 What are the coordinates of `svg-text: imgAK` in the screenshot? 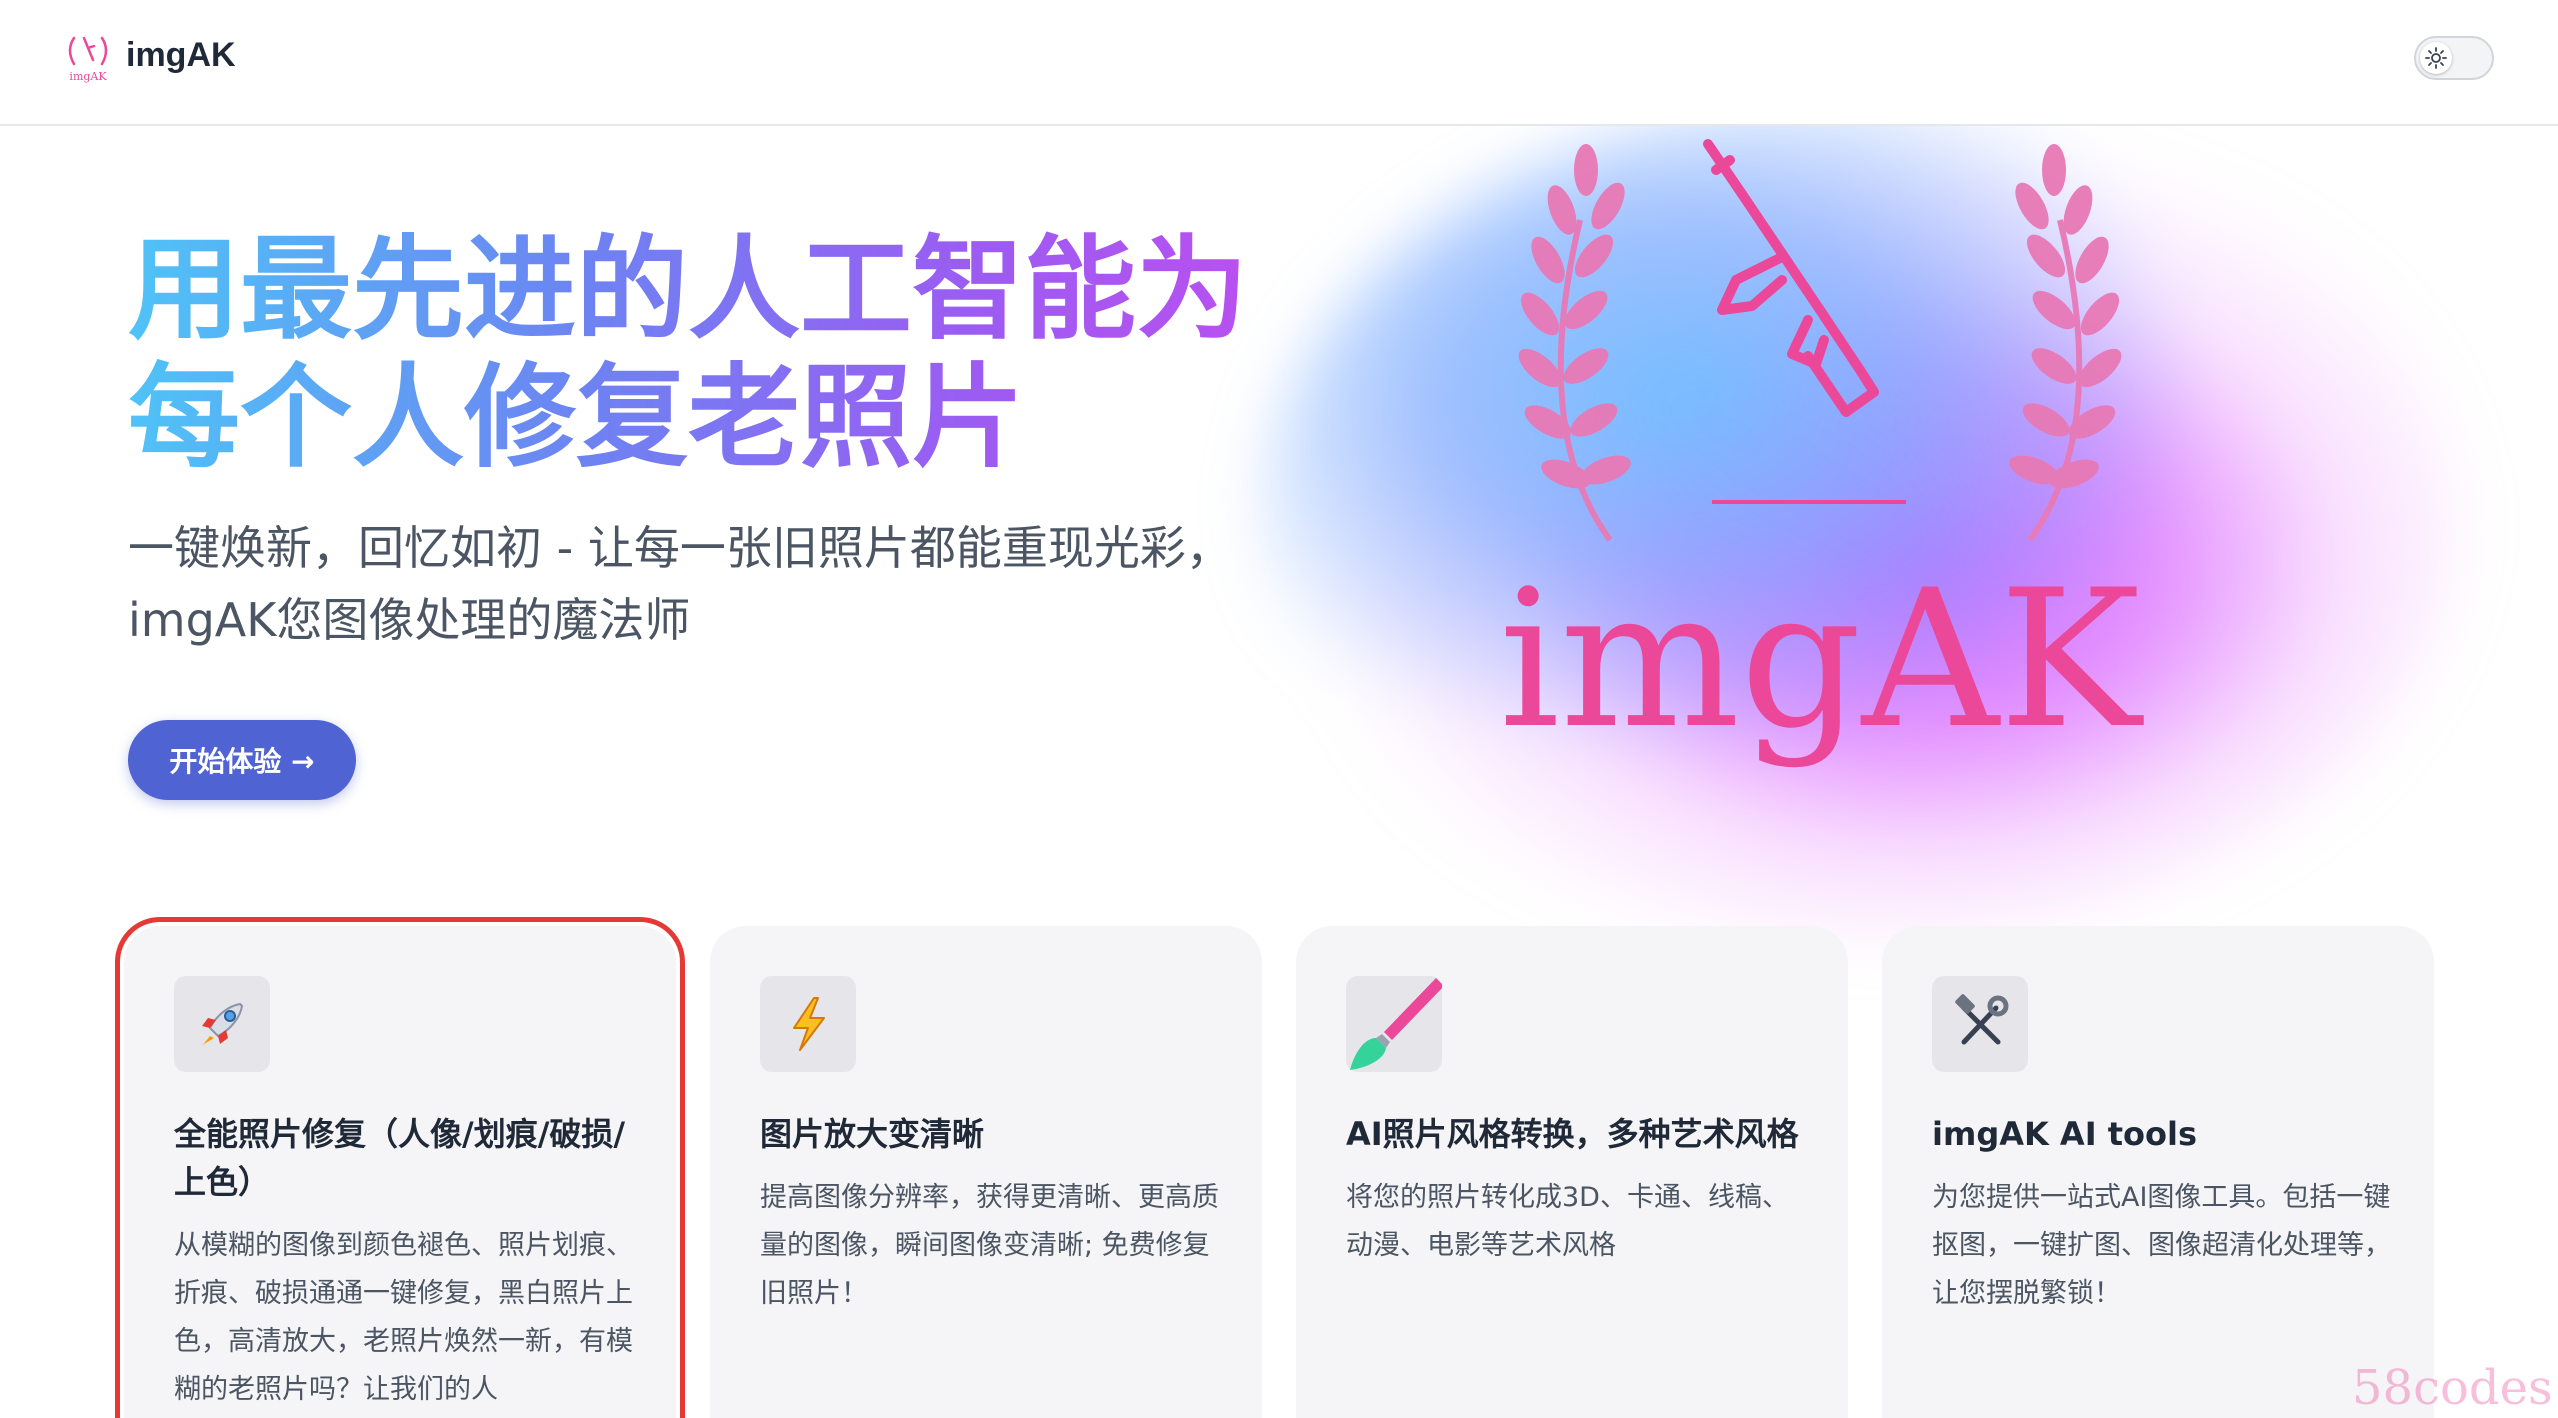 It's located at (88, 76).